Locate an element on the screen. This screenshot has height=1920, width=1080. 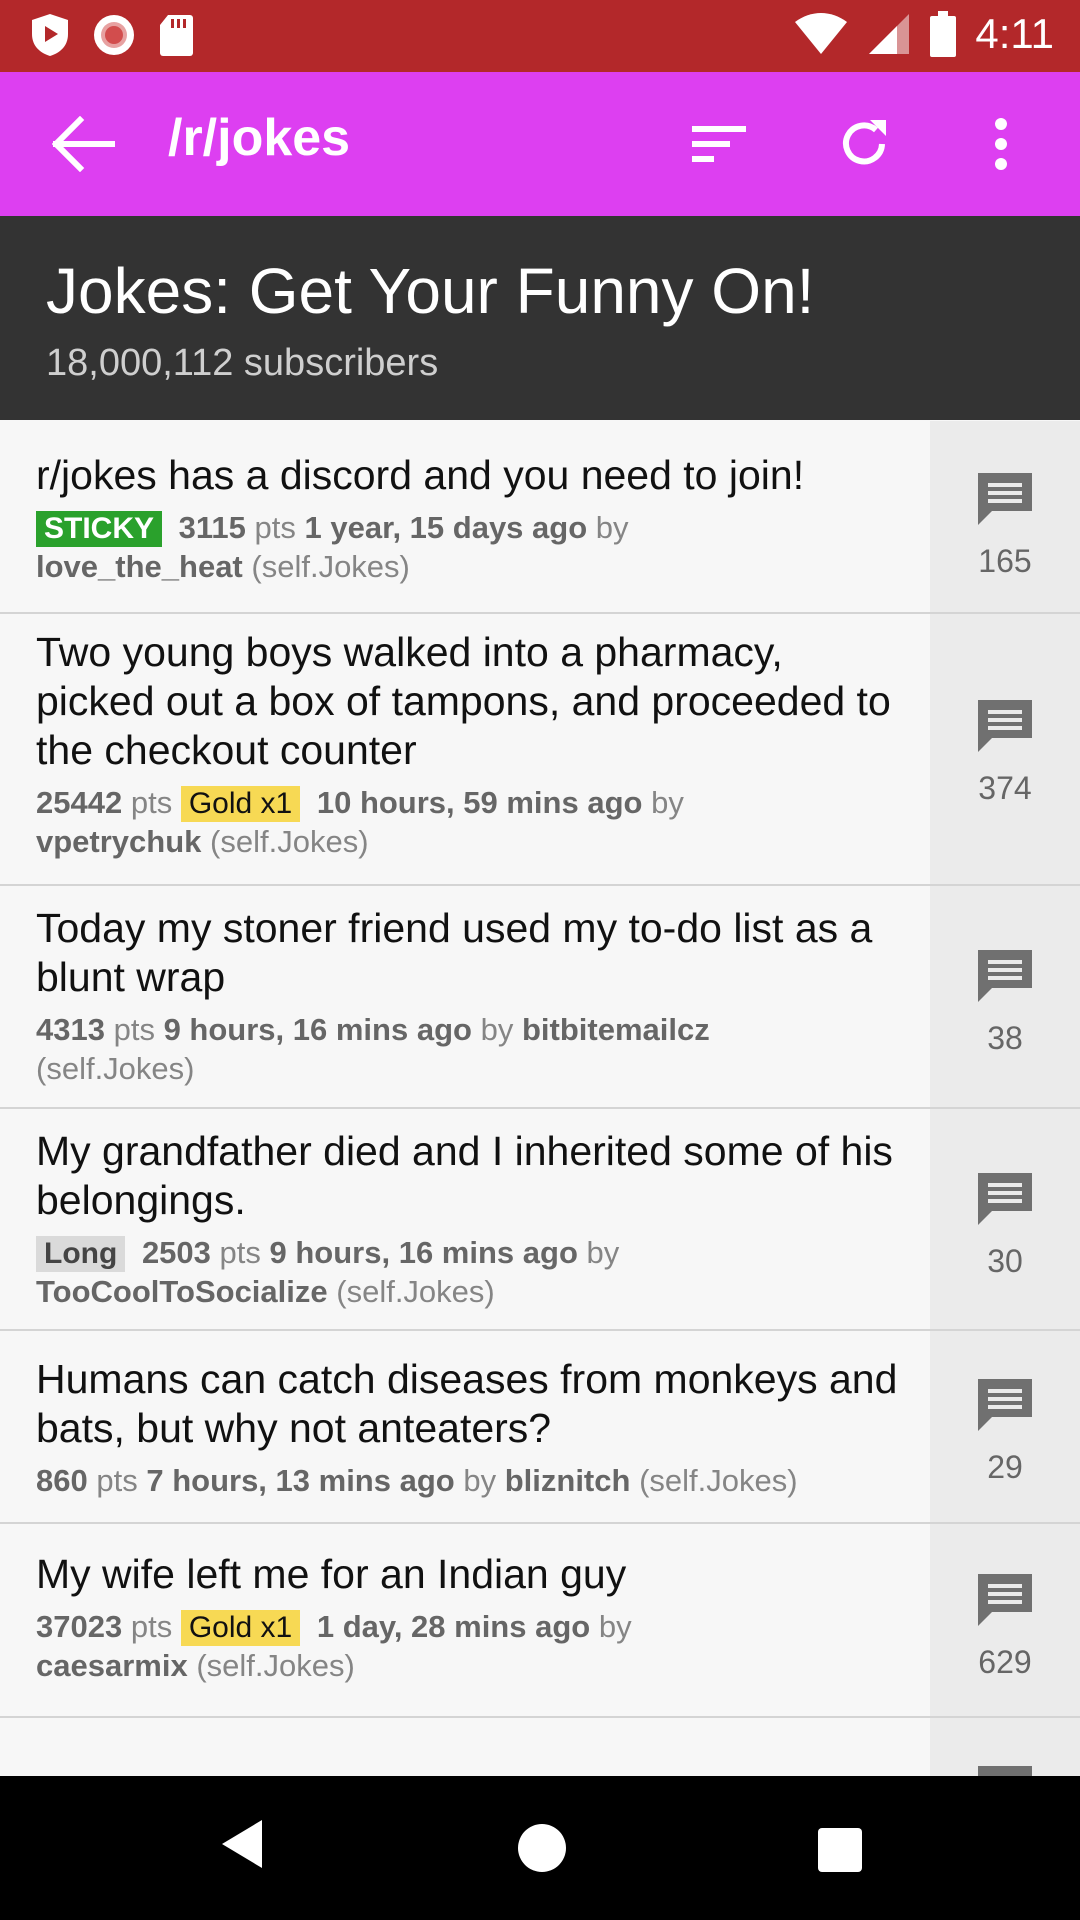
comments-button: 38 is located at coordinates (1005, 1001).